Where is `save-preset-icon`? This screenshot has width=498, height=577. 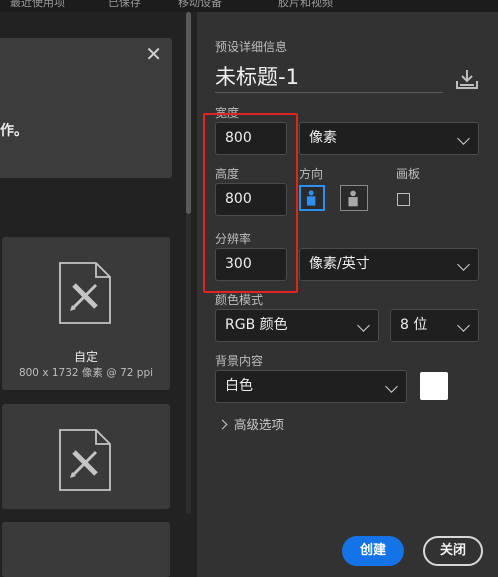 save-preset-icon is located at coordinates (467, 79).